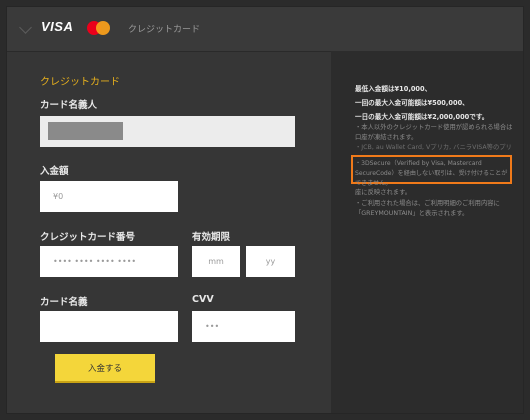 The height and width of the screenshot is (420, 530). I want to click on note-reflect: 座に反映されます。, so click(383, 192).